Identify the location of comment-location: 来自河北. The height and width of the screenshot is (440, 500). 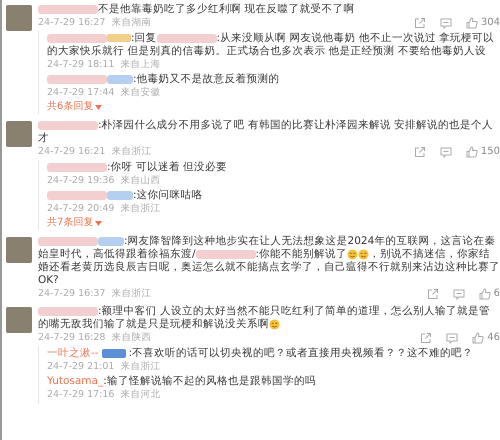
(140, 395).